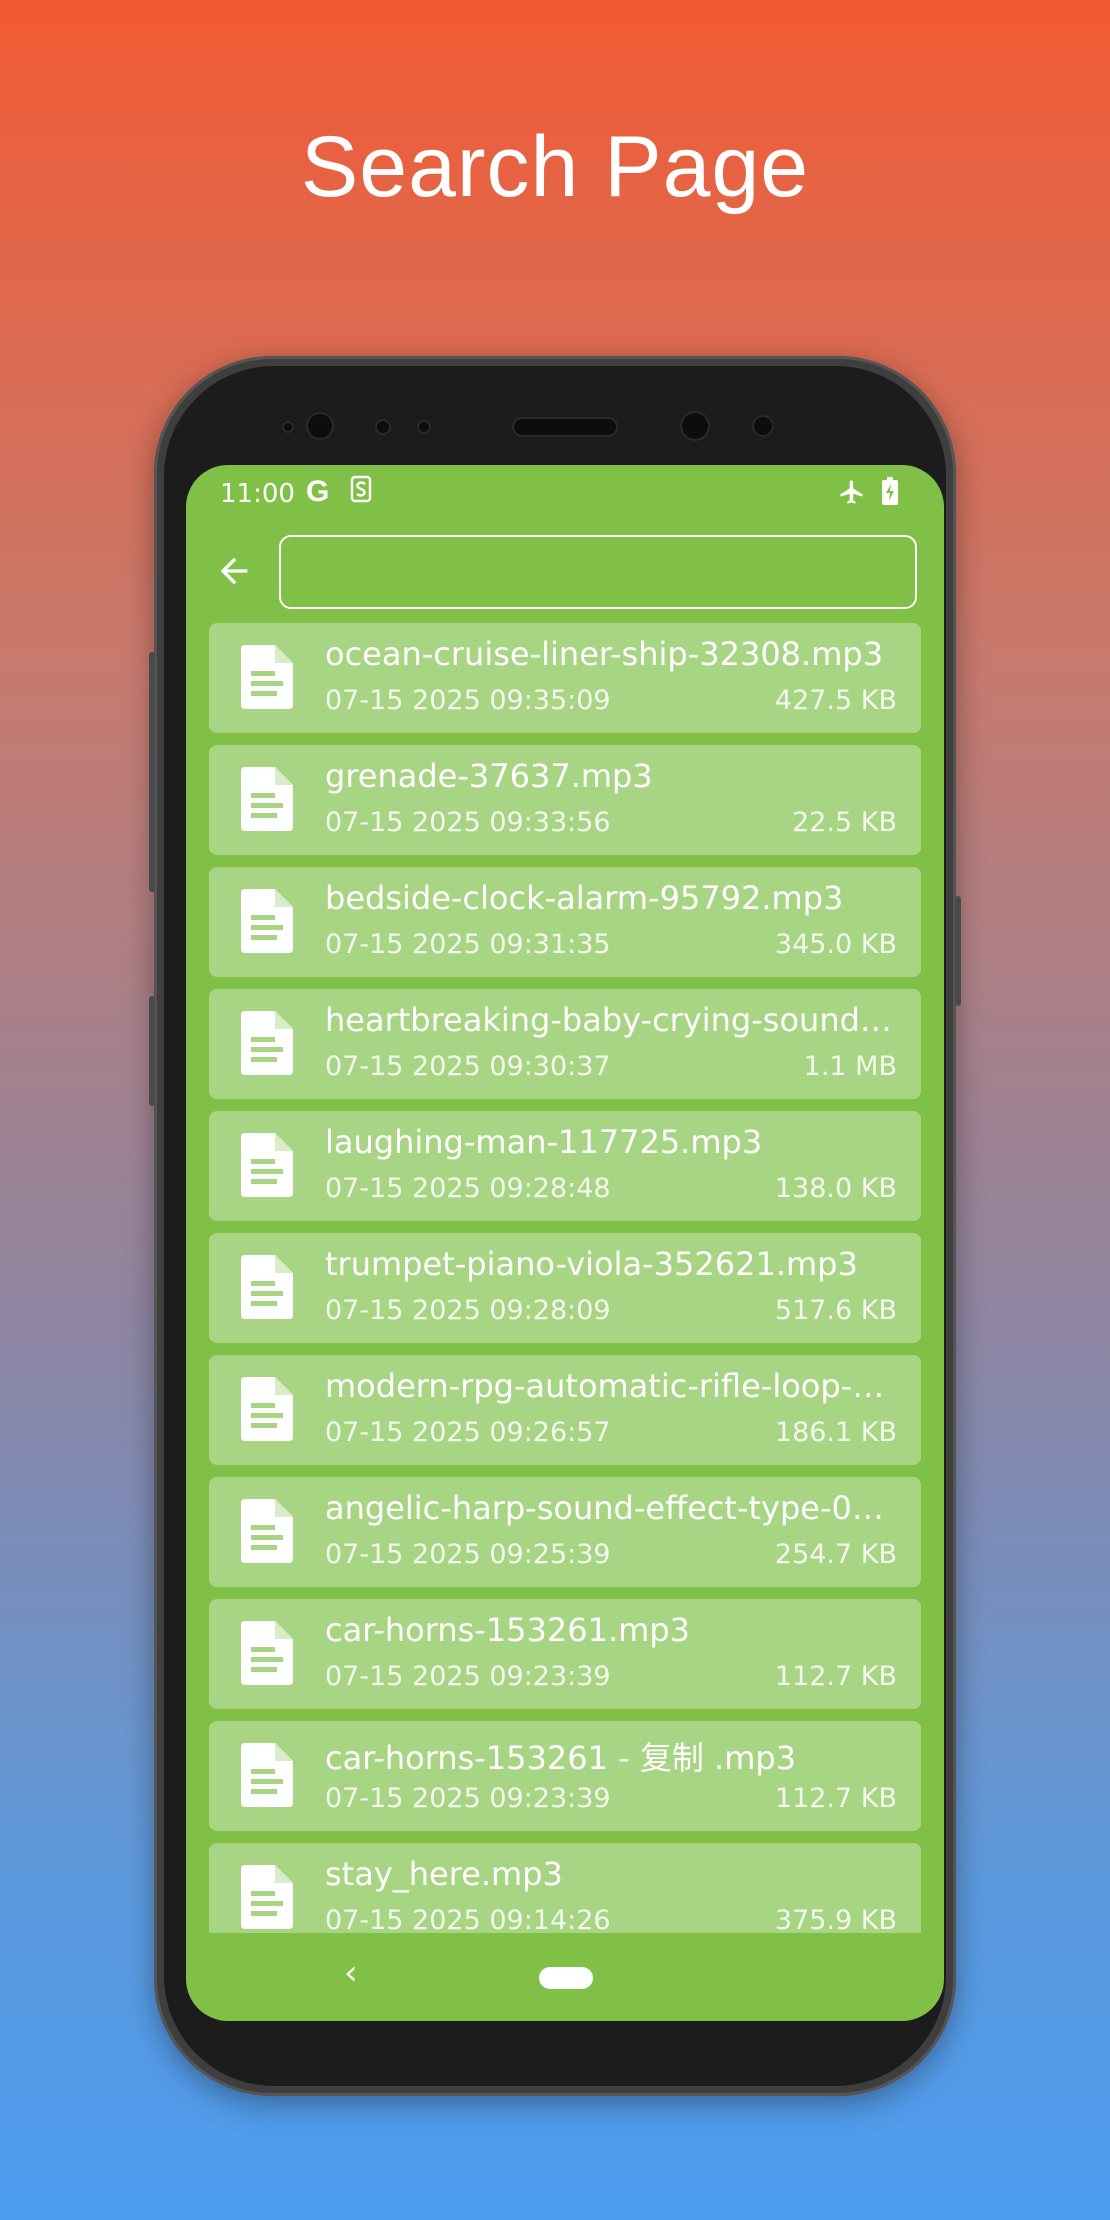 This screenshot has width=1110, height=2220. I want to click on earpiece-speaker, so click(565, 427).